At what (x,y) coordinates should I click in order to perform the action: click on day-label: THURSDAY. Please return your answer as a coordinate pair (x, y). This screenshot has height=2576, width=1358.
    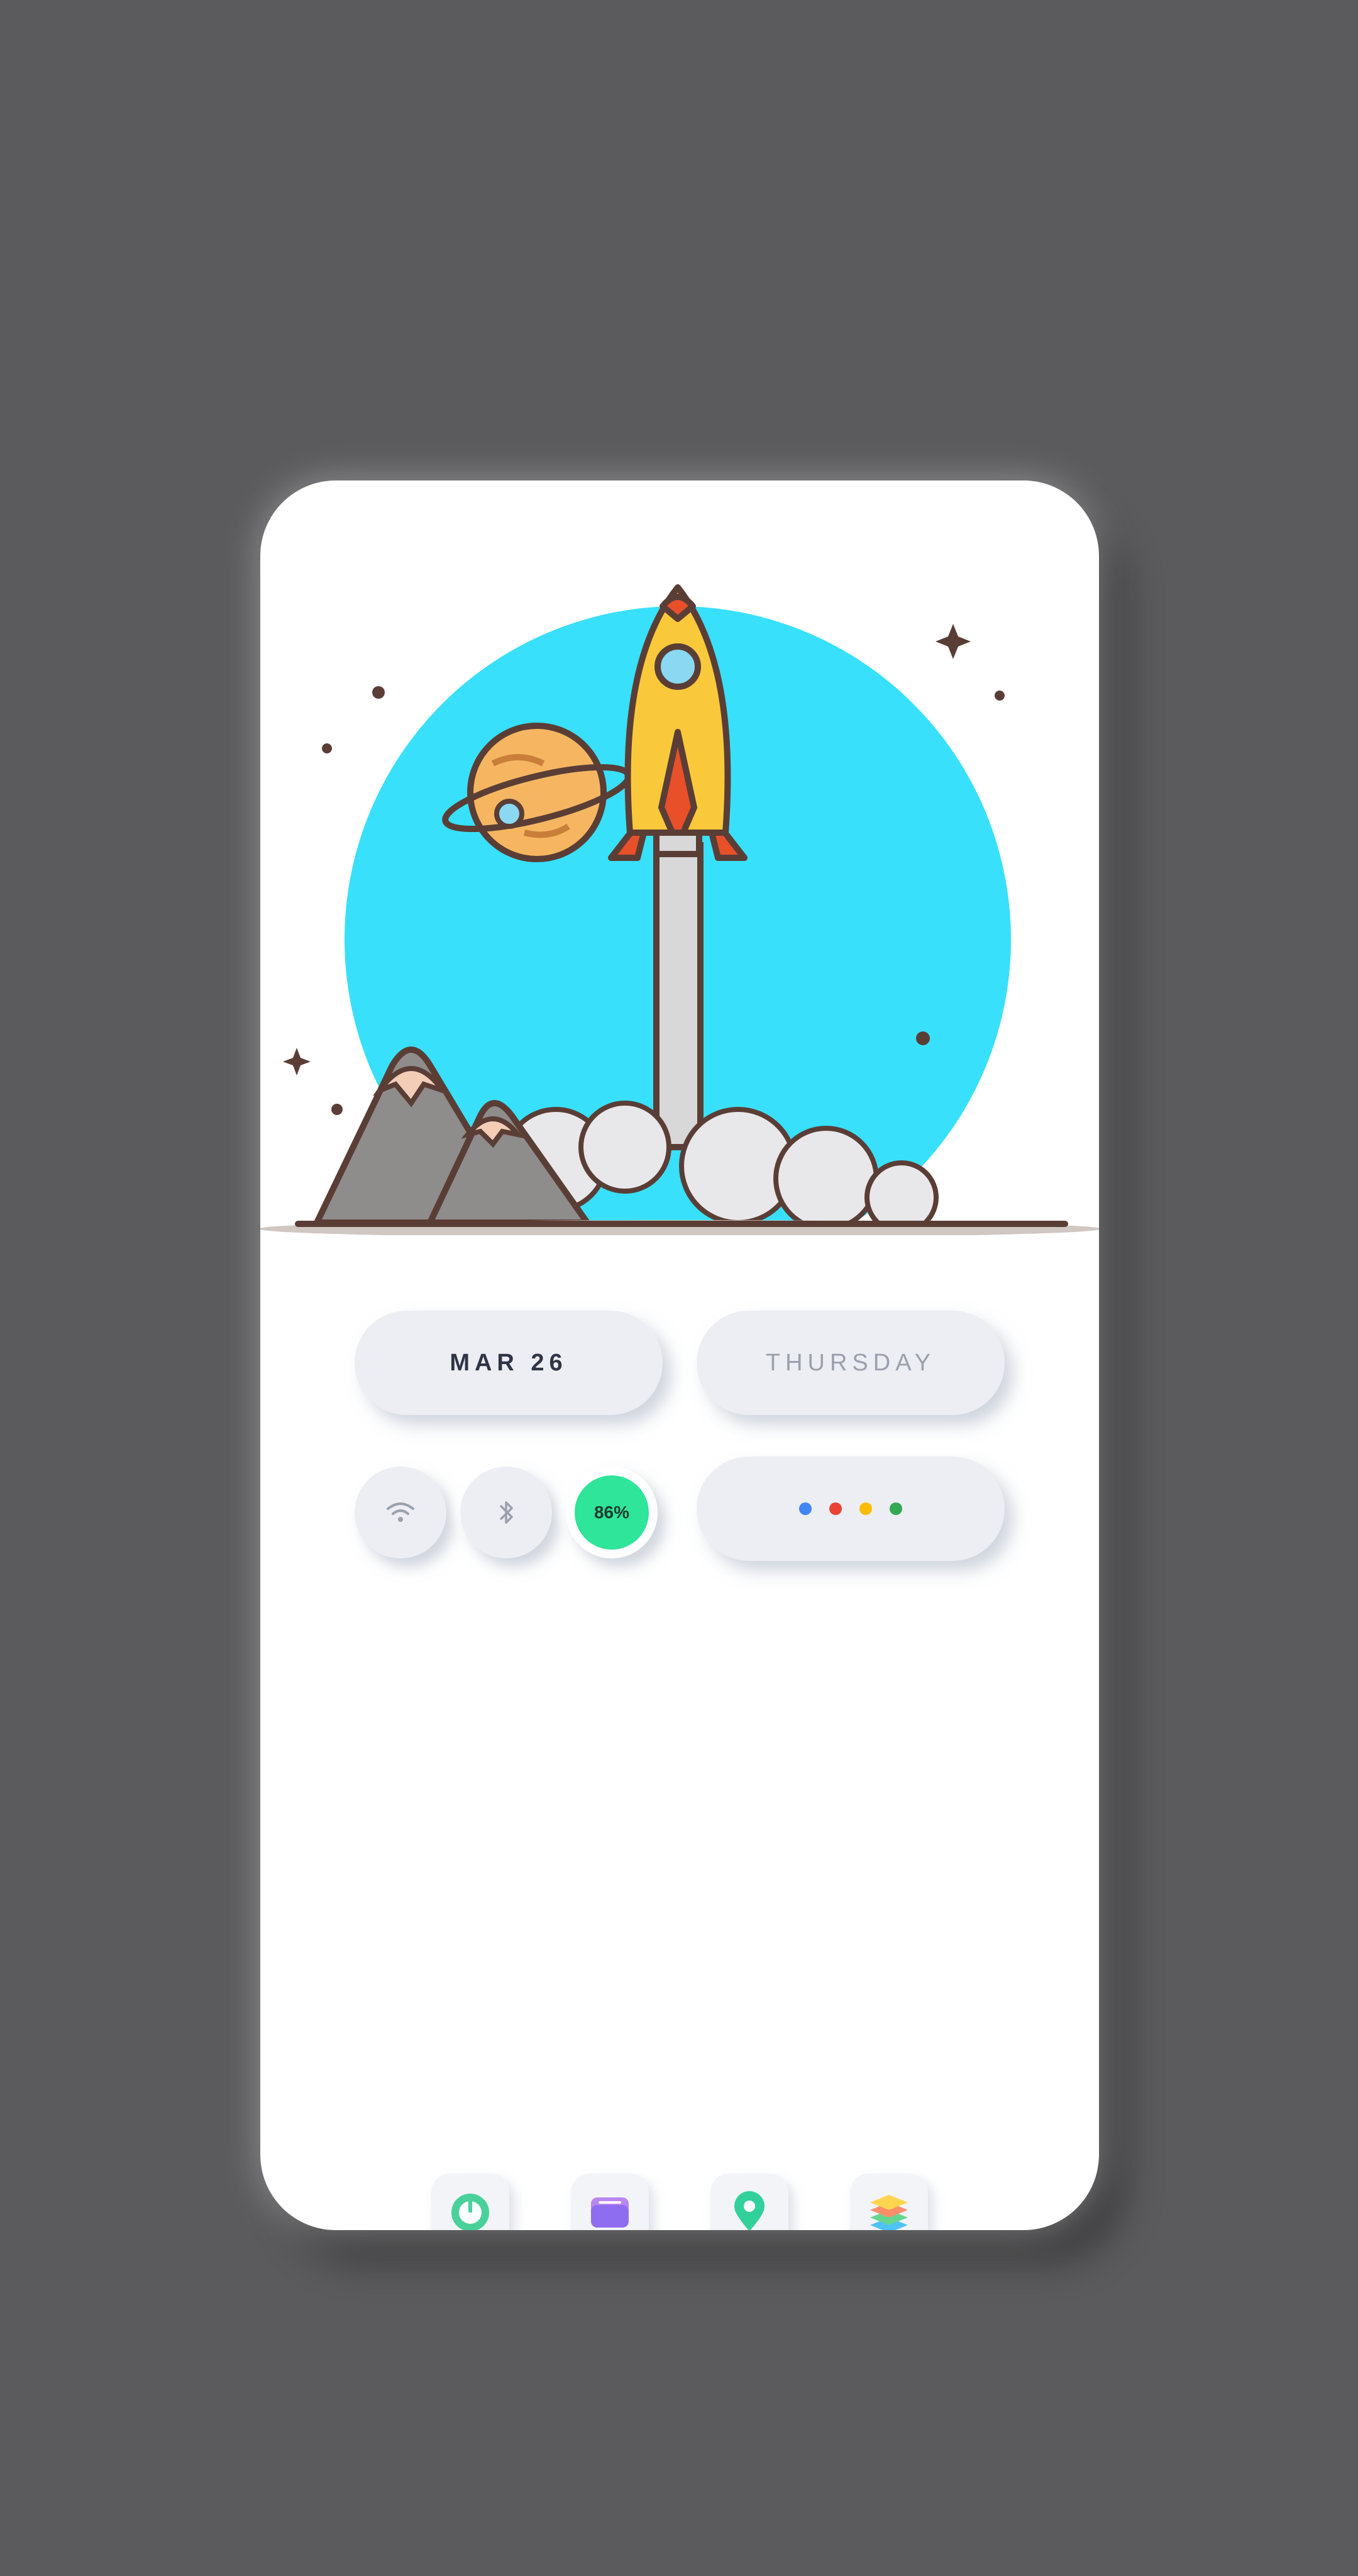
    Looking at the image, I should click on (850, 1362).